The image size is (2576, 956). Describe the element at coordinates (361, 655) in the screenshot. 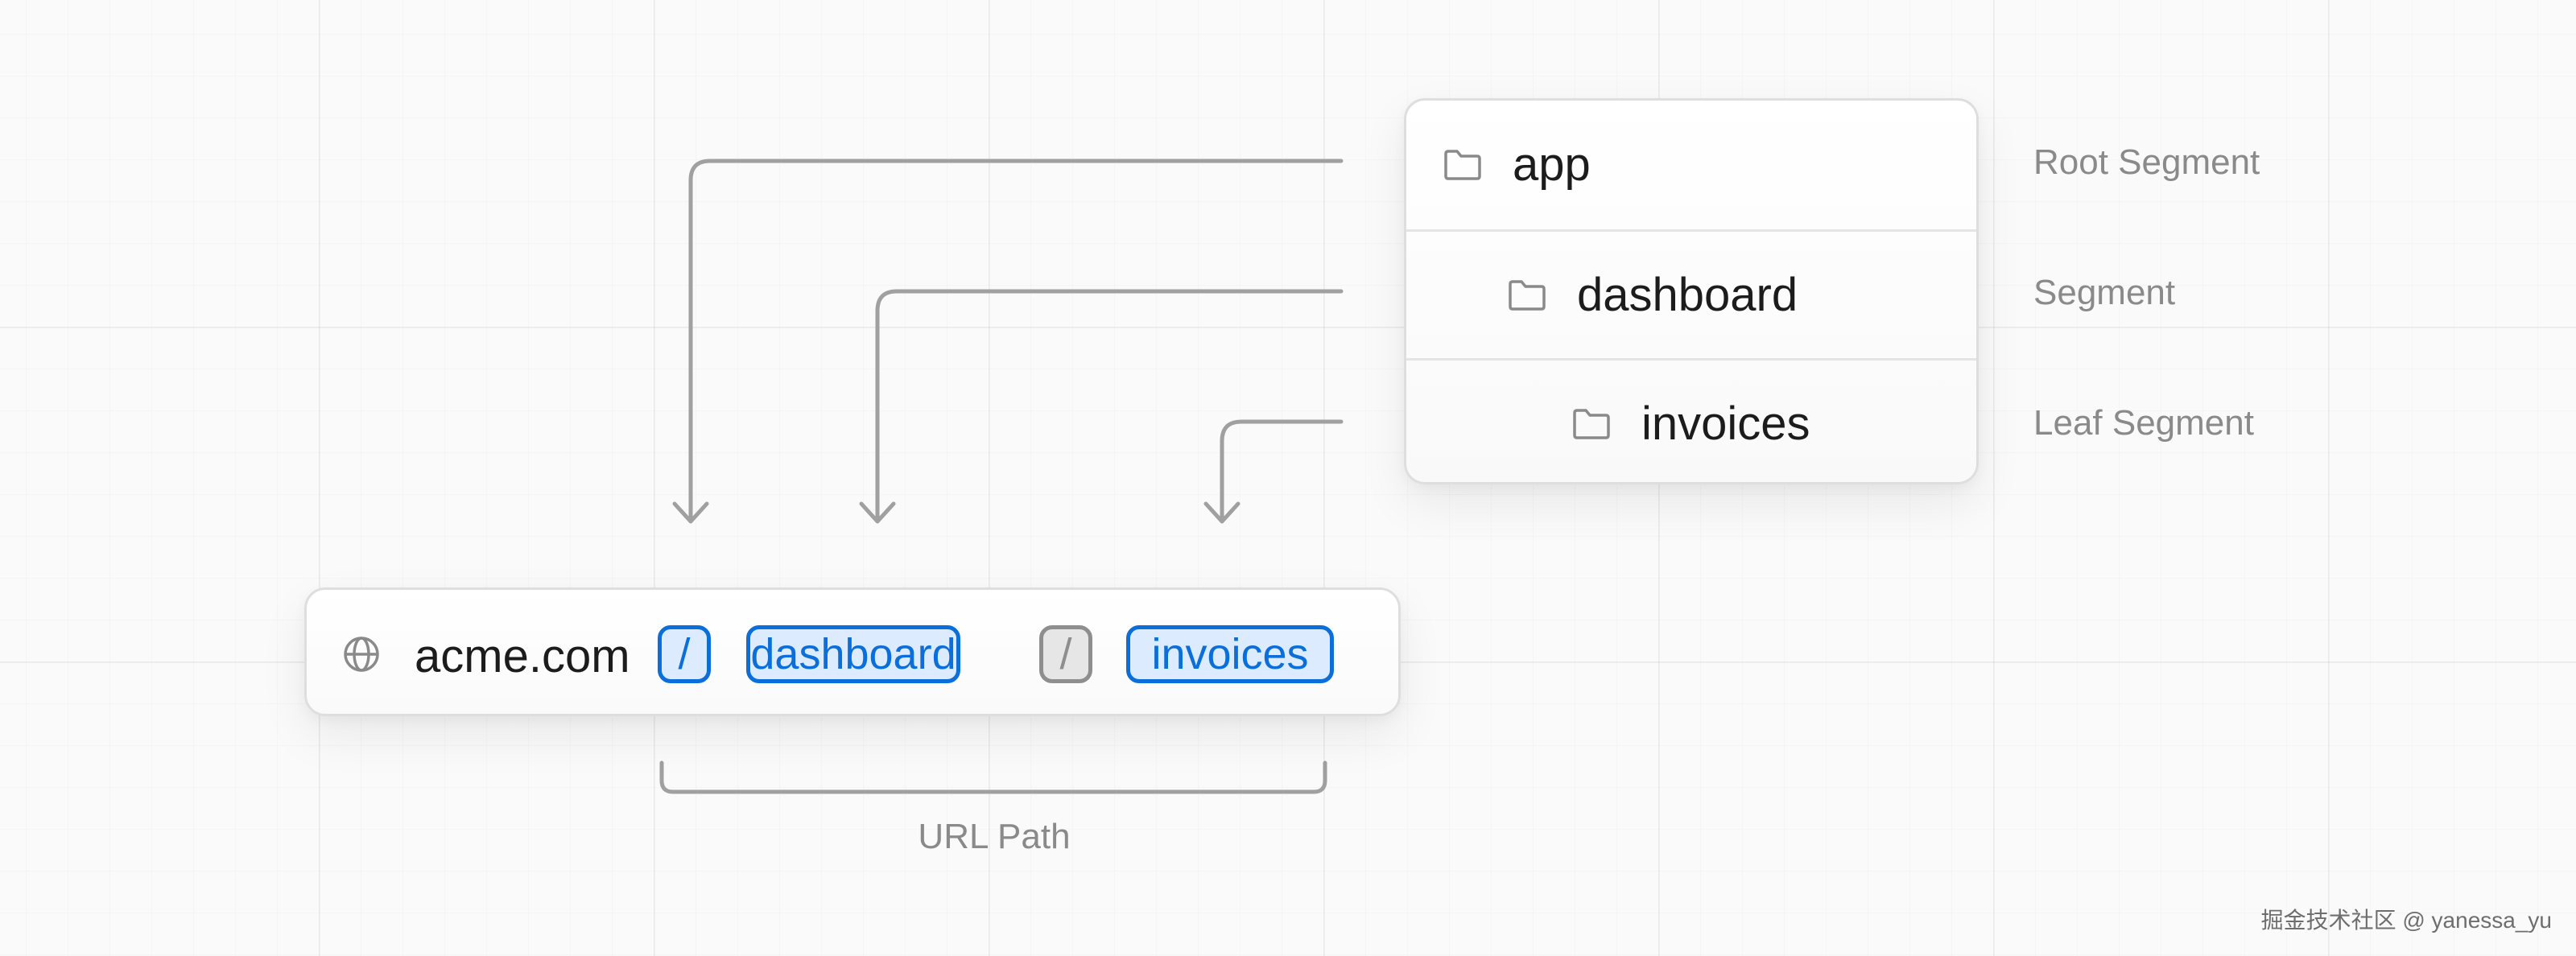

I see `globe-icon` at that location.